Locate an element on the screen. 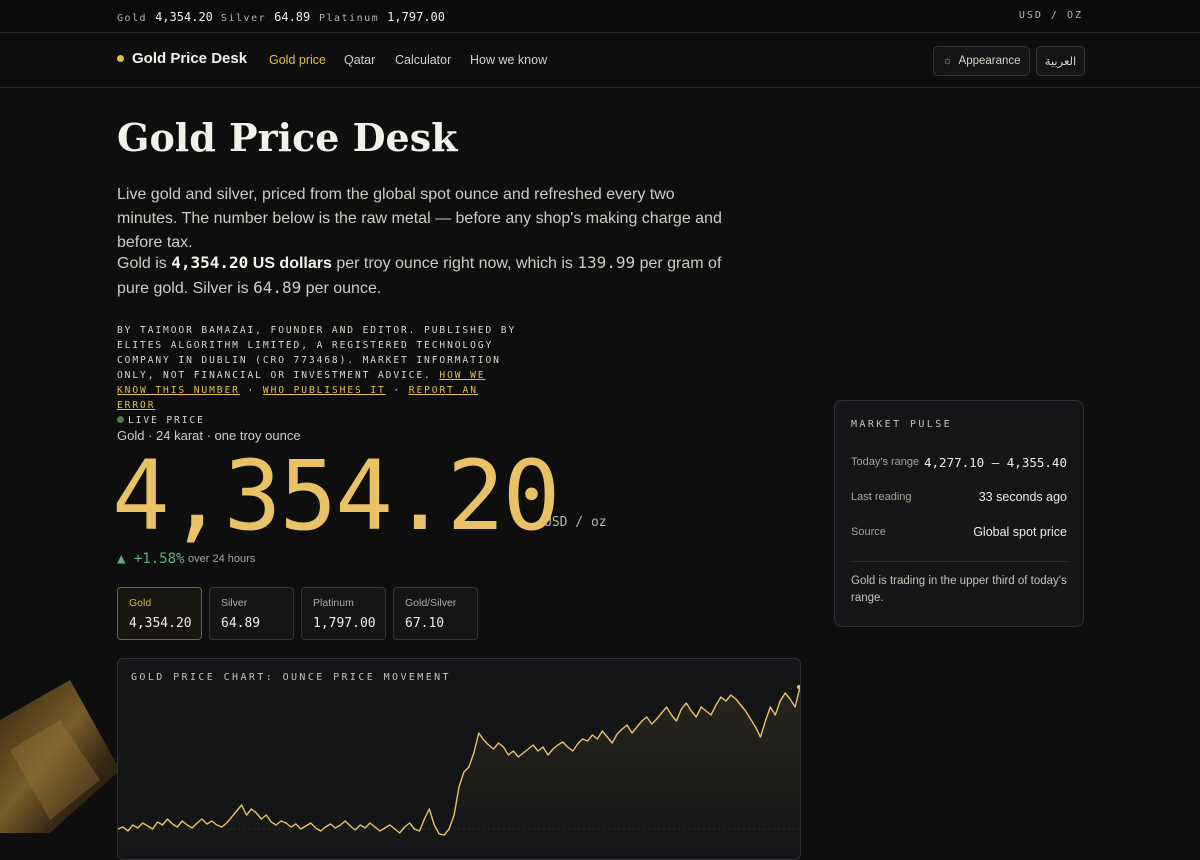 The height and width of the screenshot is (860, 1200). nav-gold-price: Gold price is located at coordinates (297, 60).